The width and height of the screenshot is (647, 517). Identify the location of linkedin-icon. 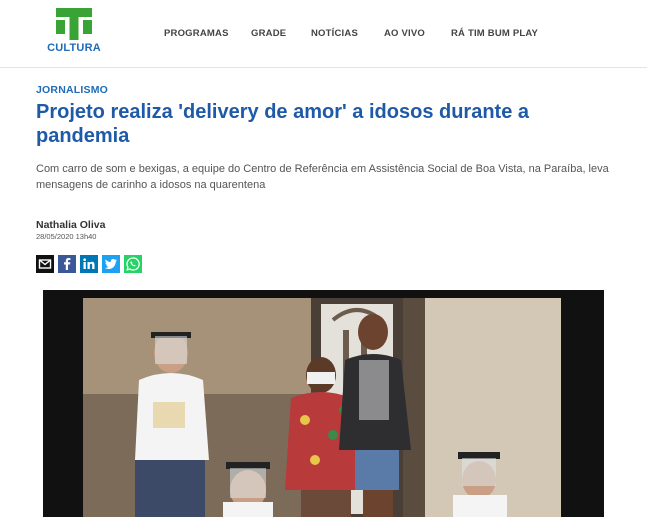
(89, 263).